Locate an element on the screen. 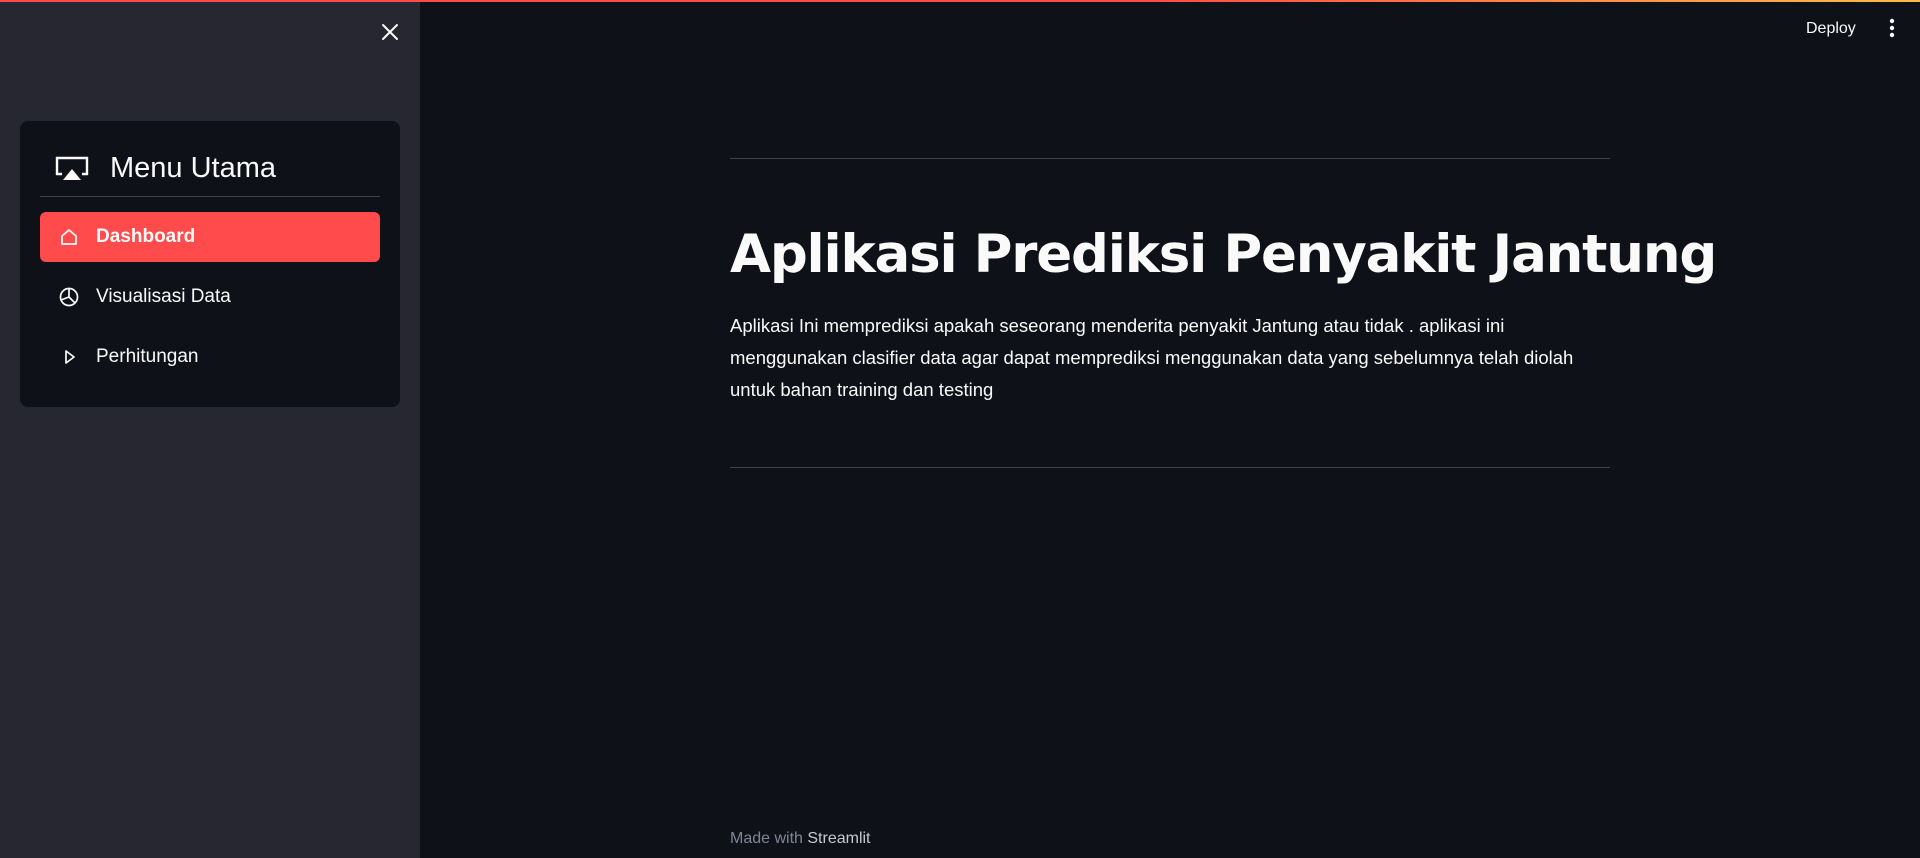  kebab-menu-icon is located at coordinates (1892, 28).